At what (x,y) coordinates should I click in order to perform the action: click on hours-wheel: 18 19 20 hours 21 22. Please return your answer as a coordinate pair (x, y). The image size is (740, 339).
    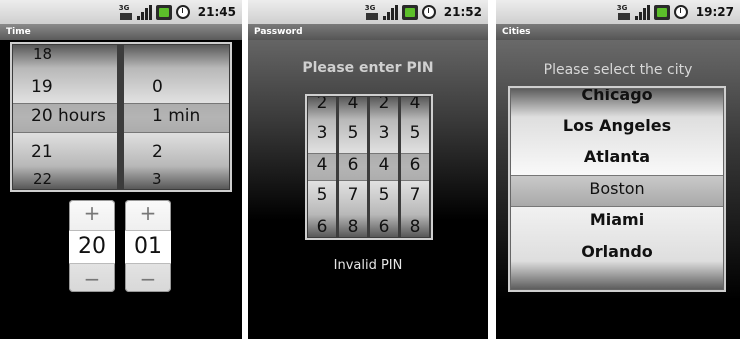
    Looking at the image, I should click on (65, 117).